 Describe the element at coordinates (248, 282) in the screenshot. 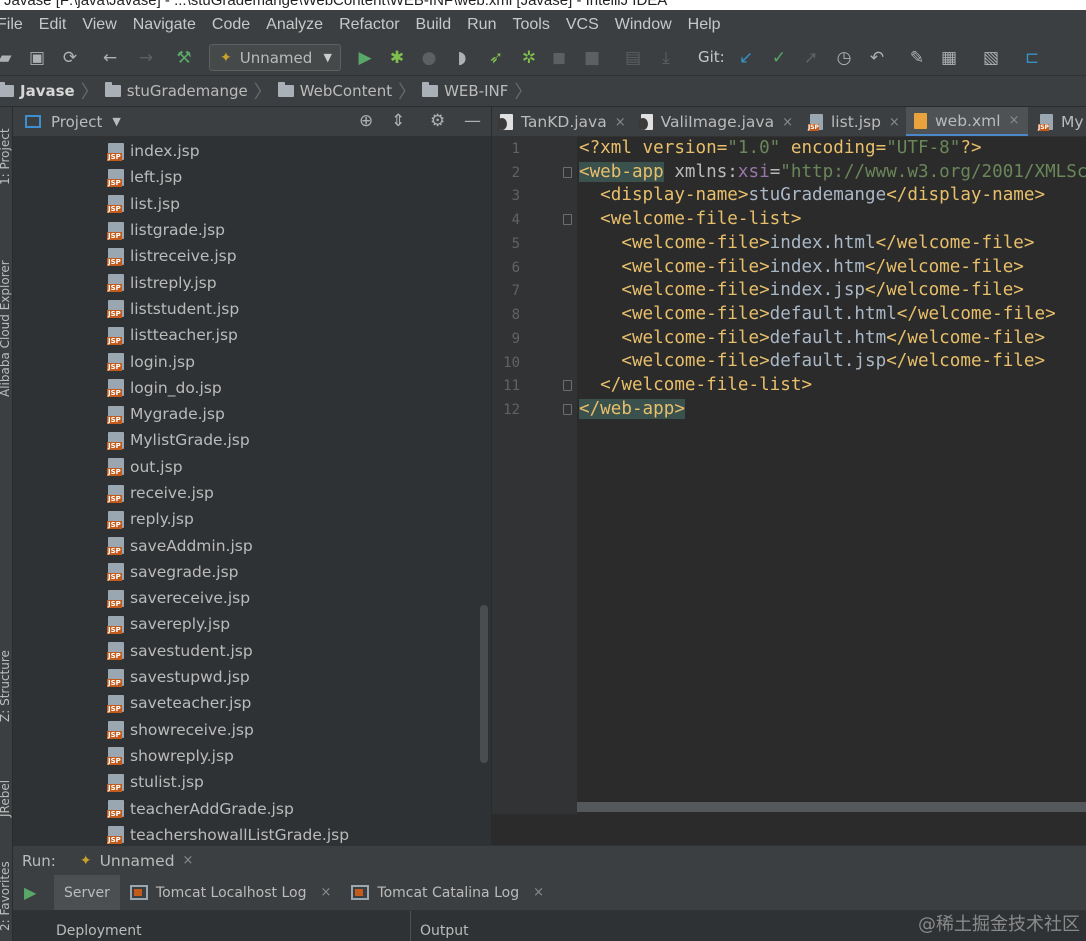

I see `file-tree-item: listreply.jsp` at that location.